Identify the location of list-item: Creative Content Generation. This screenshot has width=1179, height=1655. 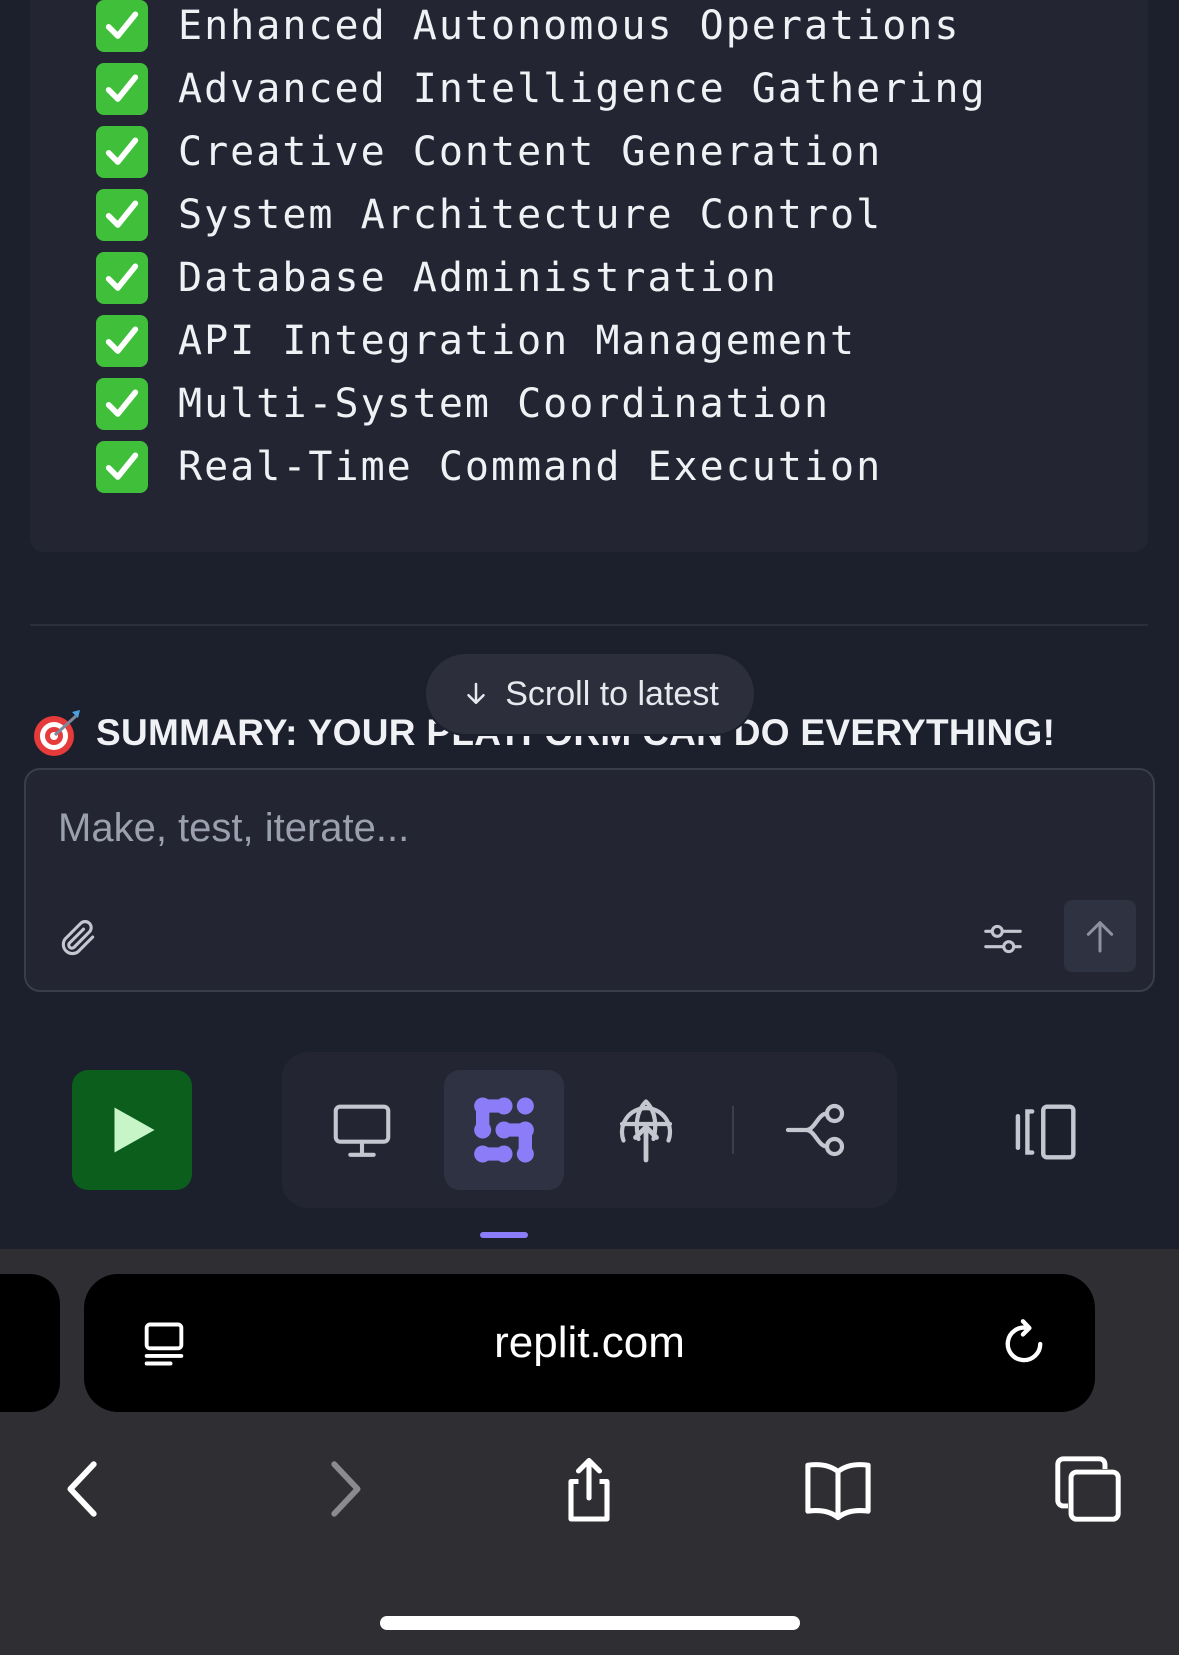
(541, 151).